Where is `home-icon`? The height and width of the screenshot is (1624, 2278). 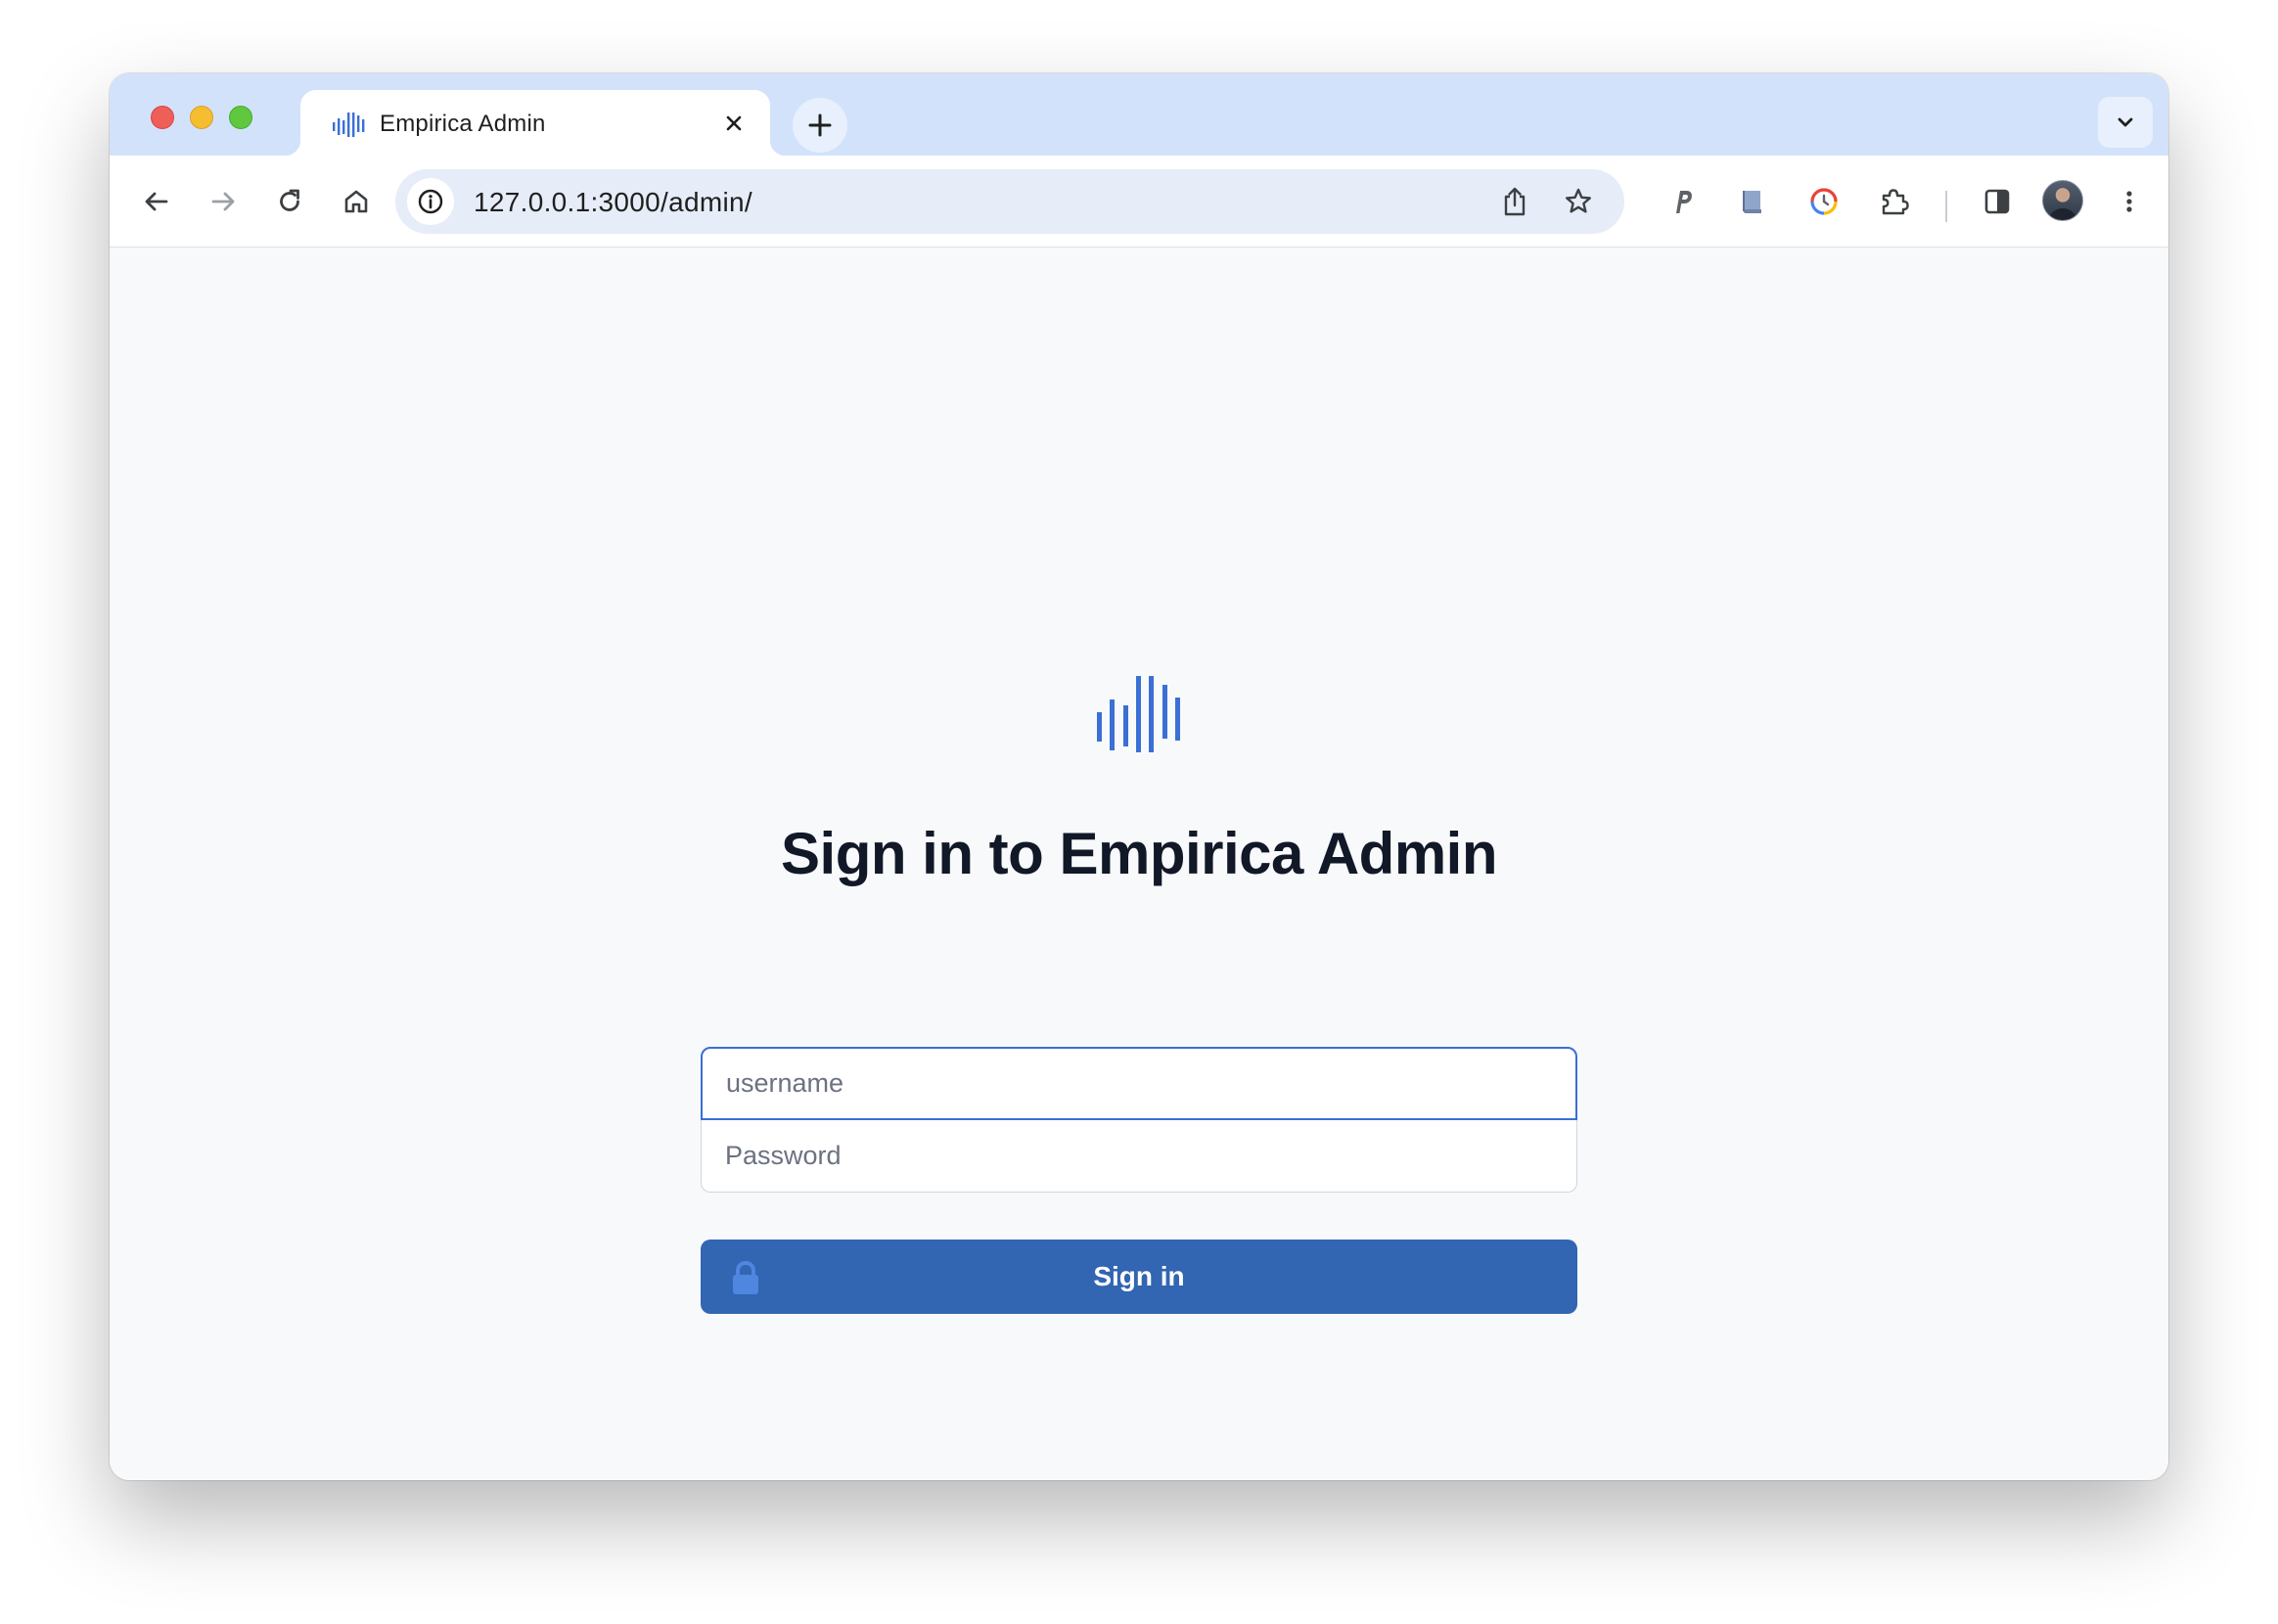 home-icon is located at coordinates (356, 201).